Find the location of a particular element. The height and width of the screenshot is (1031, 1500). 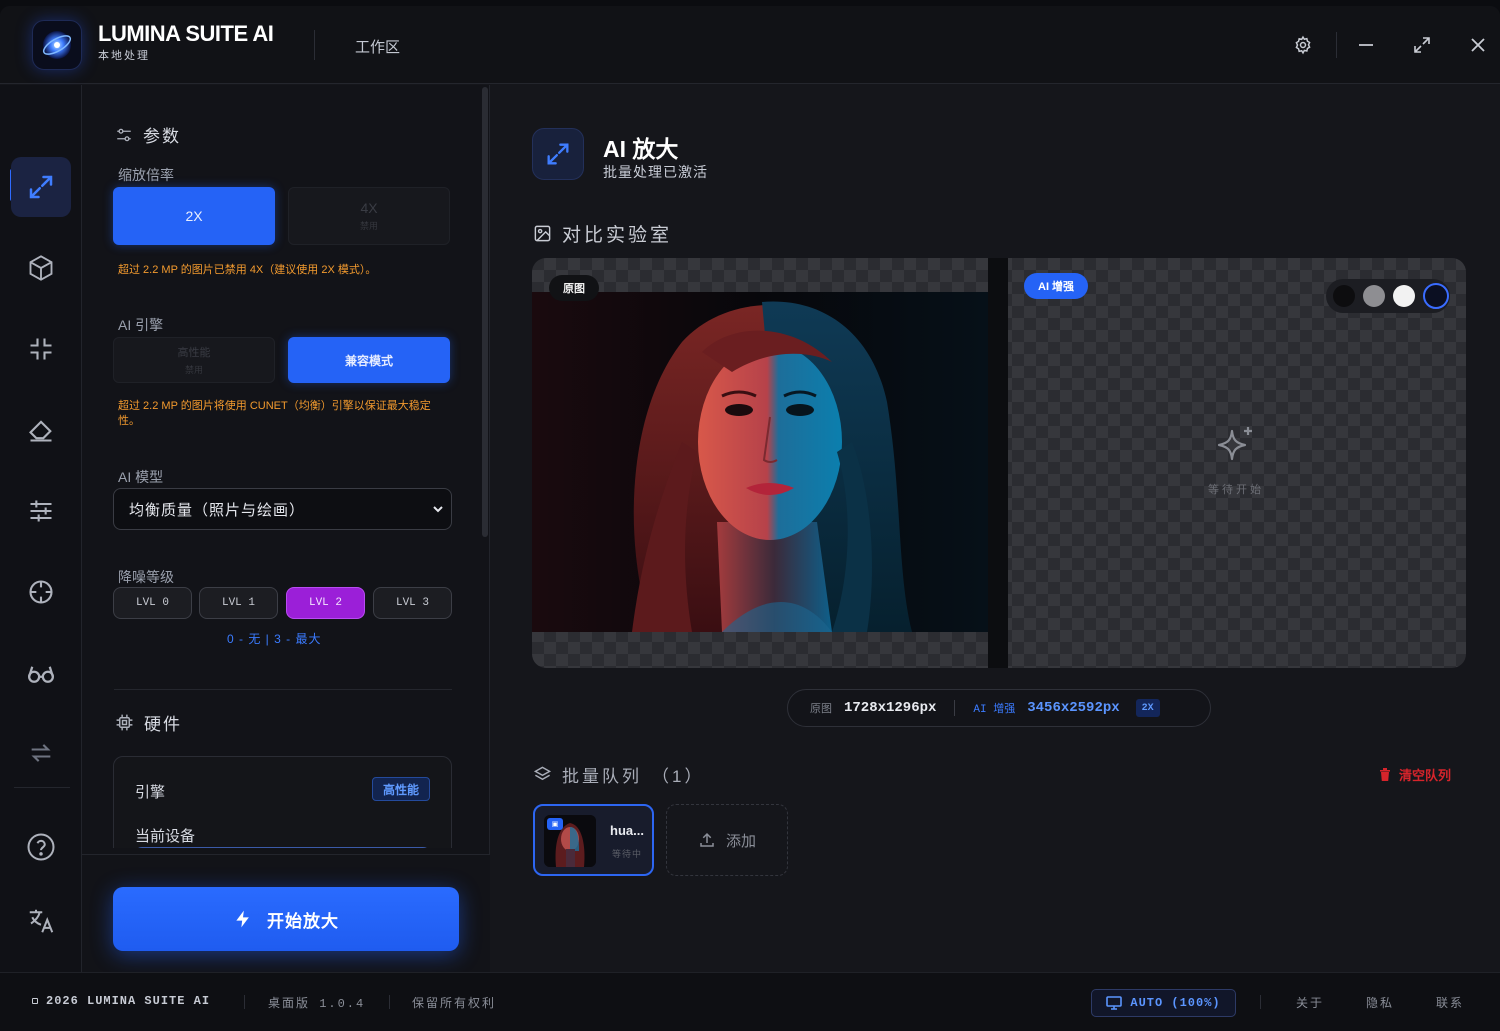

sliders-icon is located at coordinates (41, 511).